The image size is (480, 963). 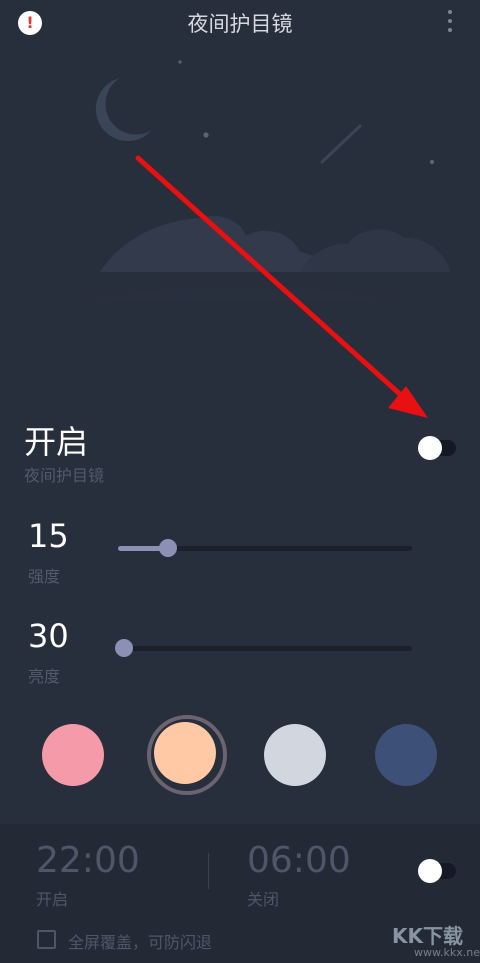 What do you see at coordinates (406, 755) in the screenshot?
I see `color-swatch-navy` at bounding box center [406, 755].